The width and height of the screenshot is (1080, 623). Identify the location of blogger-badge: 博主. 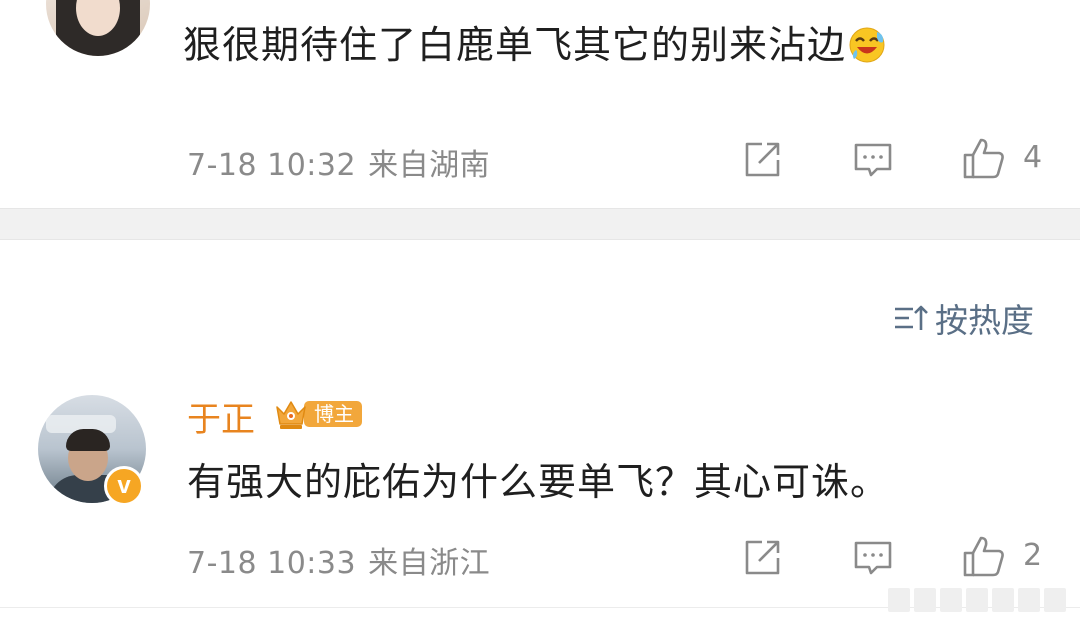
(318, 414).